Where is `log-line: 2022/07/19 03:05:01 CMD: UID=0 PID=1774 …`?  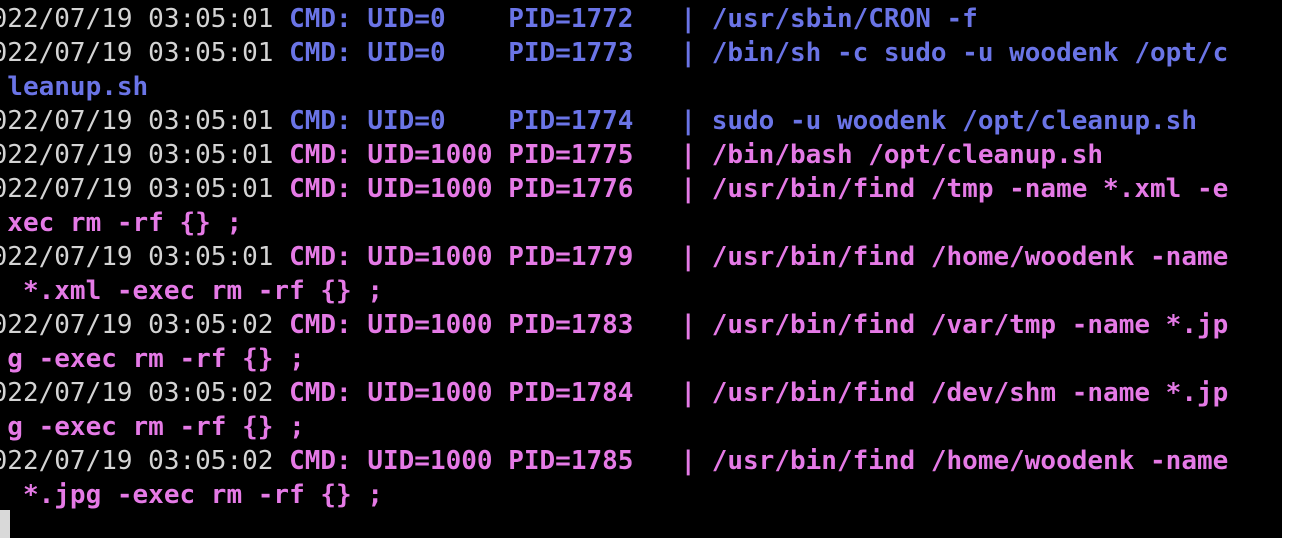 log-line: 2022/07/19 03:05:01 CMD: UID=0 PID=1774 … is located at coordinates (614, 121).